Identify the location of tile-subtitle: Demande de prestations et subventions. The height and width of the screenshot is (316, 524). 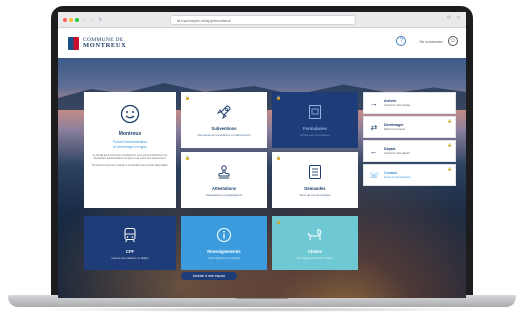
(224, 134).